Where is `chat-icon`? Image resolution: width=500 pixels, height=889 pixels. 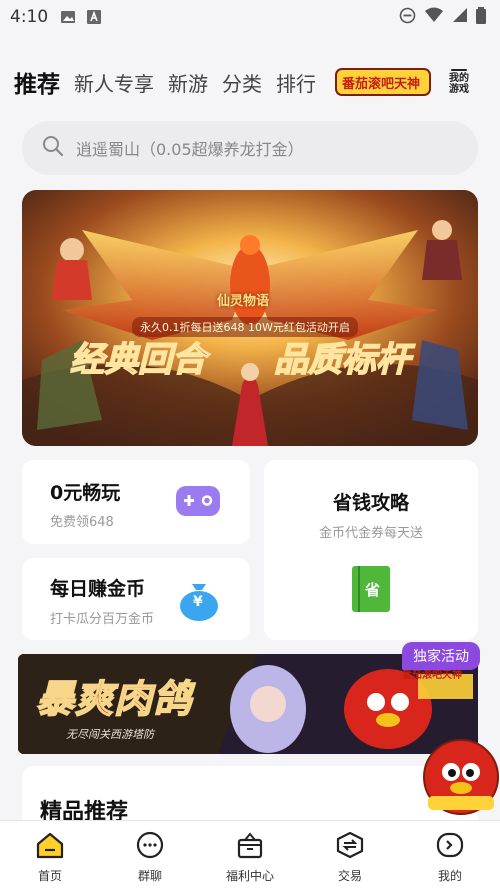
chat-icon is located at coordinates (150, 847).